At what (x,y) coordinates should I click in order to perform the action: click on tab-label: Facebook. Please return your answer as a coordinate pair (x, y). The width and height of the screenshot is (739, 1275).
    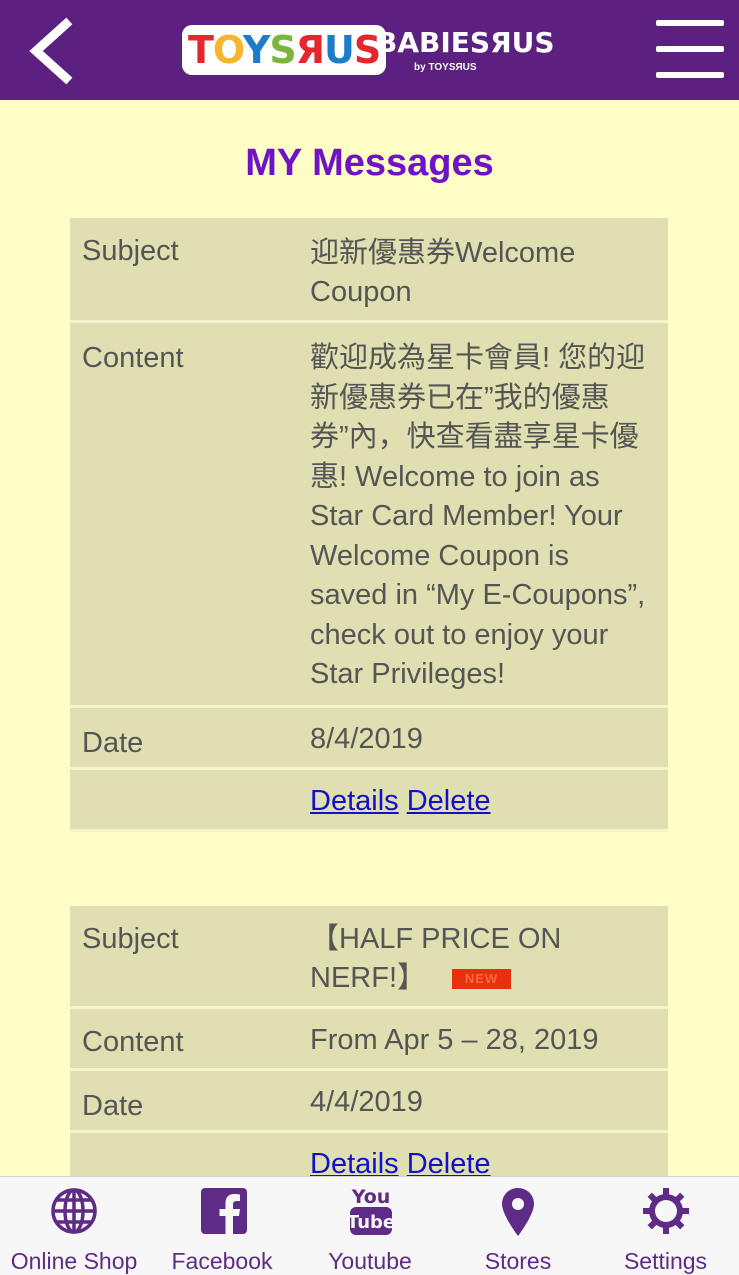
    Looking at the image, I should click on (222, 1261).